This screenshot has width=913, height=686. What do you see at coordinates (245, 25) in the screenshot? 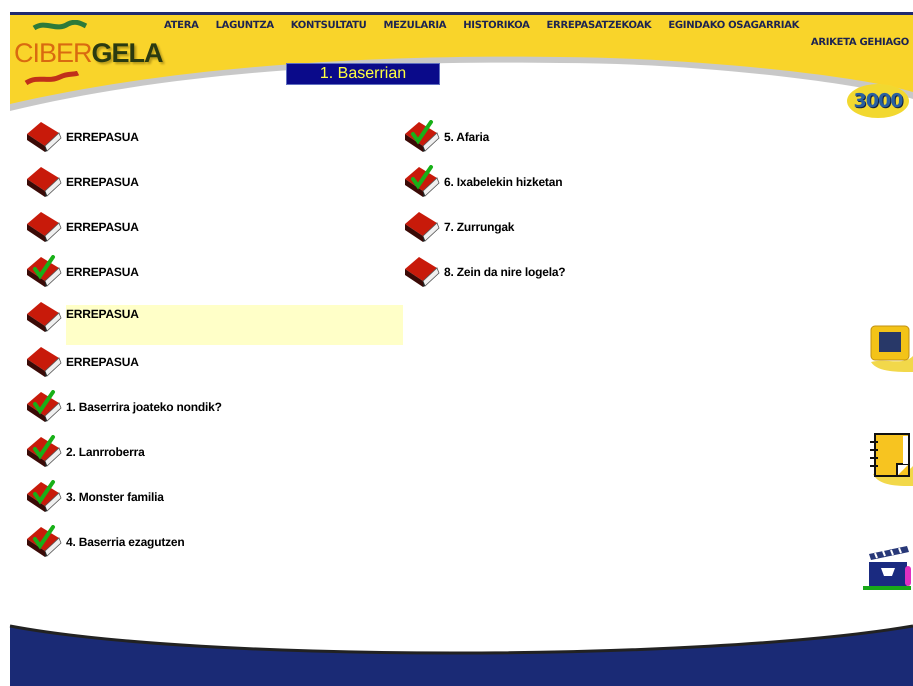
I see `nav-link: LAGUNTZA` at bounding box center [245, 25].